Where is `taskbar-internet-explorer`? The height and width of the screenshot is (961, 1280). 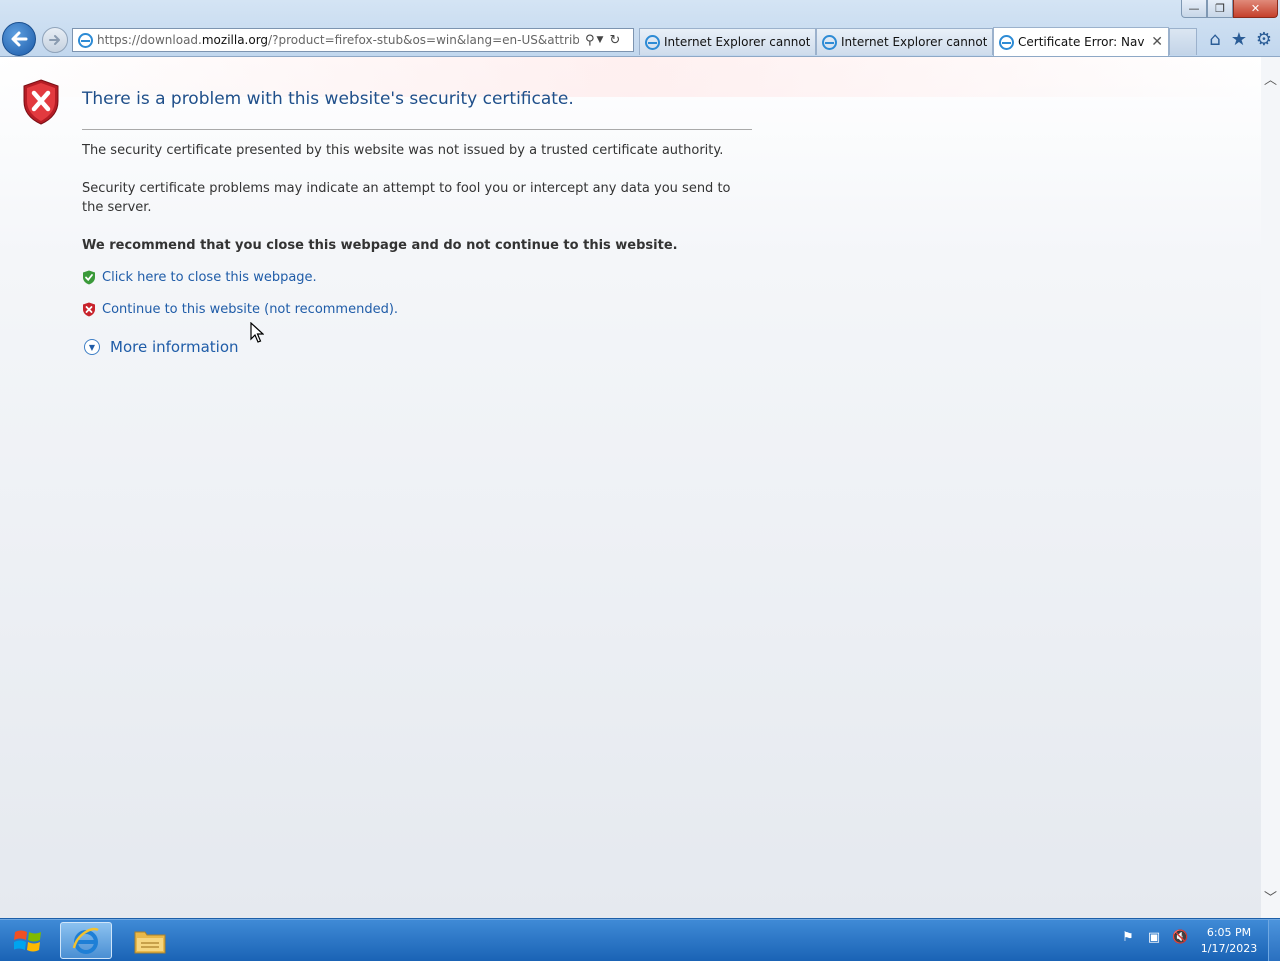
taskbar-internet-explorer is located at coordinates (86, 940).